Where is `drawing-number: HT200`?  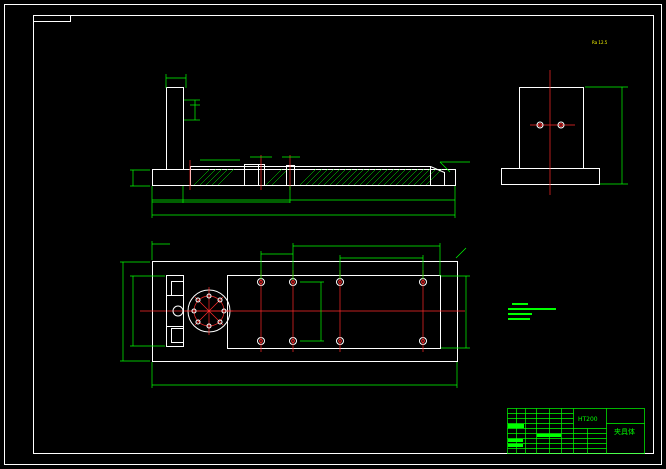
drawing-number: HT200 is located at coordinates (588, 419).